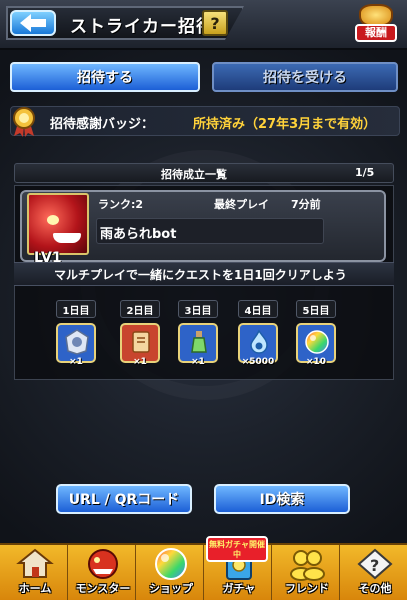 The image size is (407, 600). What do you see at coordinates (67, 238) in the screenshot?
I see `avatar-mouth` at bounding box center [67, 238].